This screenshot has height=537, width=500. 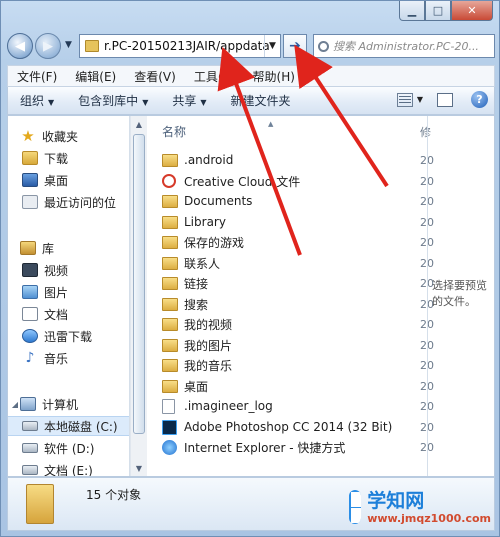 I want to click on new-folder-button: 新建文件夹, so click(x=261, y=100).